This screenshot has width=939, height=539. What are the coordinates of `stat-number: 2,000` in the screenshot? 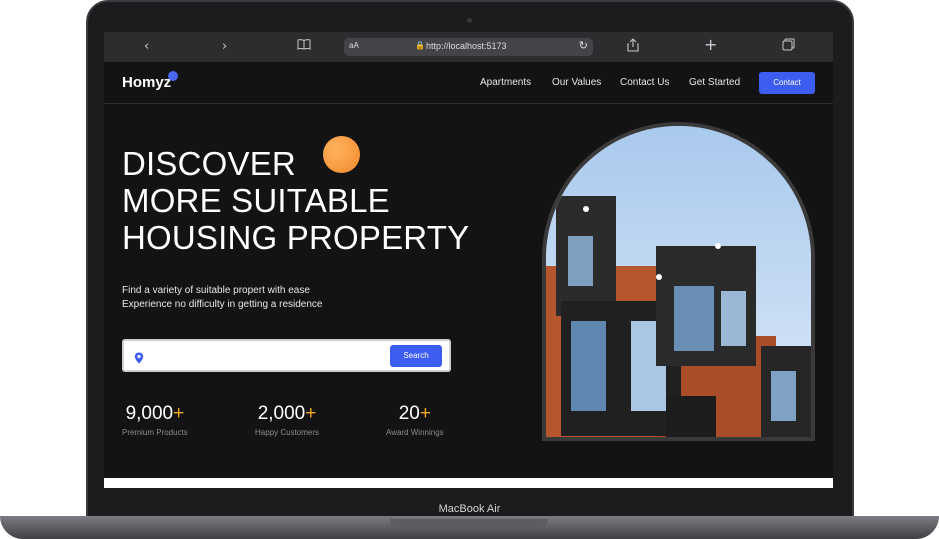 It's located at (281, 413).